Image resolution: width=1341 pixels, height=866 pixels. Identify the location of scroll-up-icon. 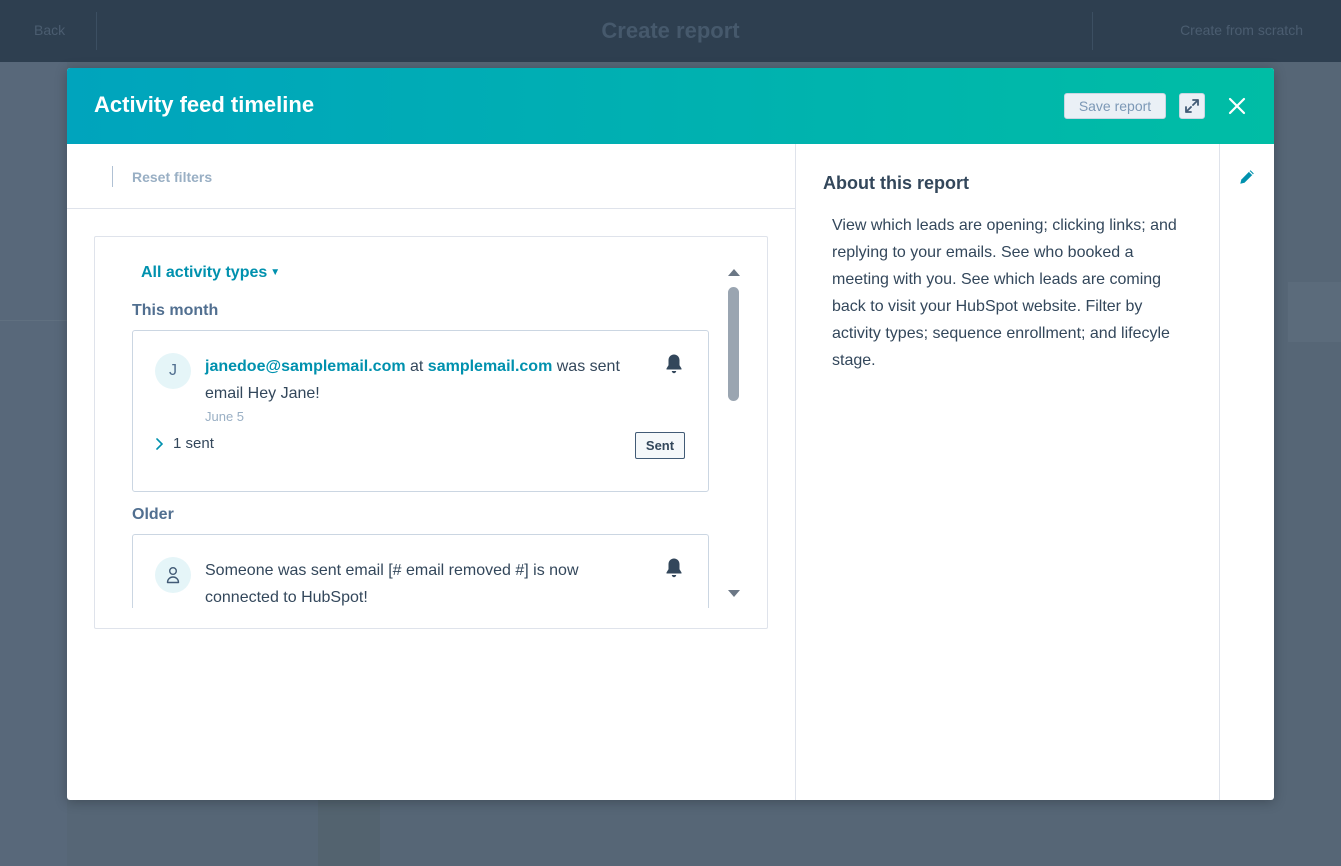
(734, 272).